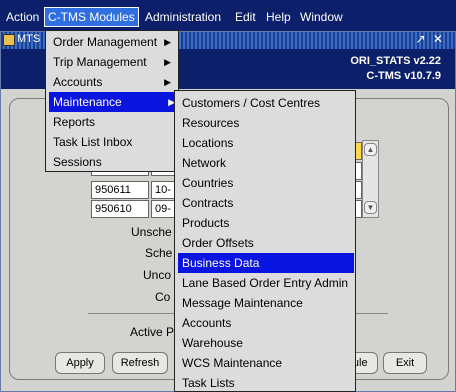  I want to click on ctms-version: C-TMS v10.7.9, so click(403, 76).